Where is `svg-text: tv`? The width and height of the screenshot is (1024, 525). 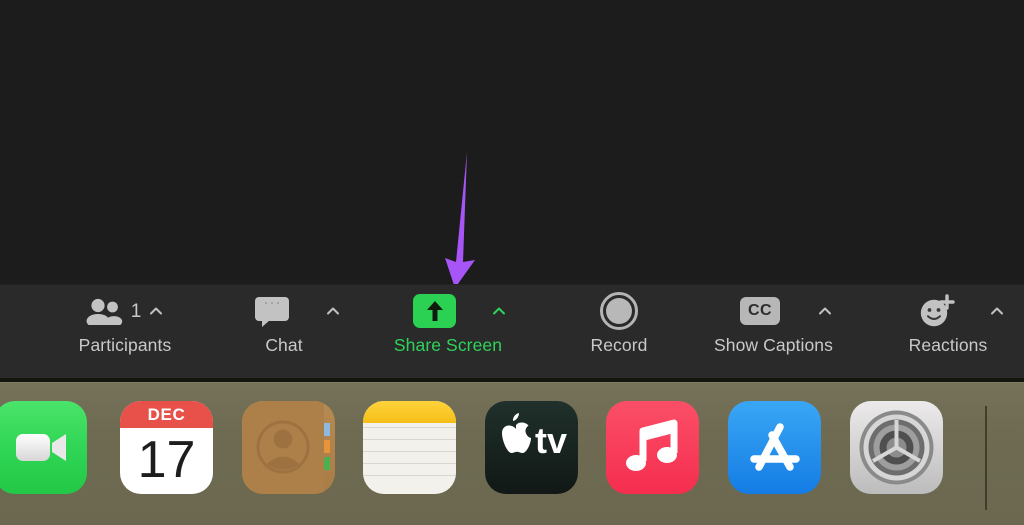 svg-text: tv is located at coordinates (551, 440).